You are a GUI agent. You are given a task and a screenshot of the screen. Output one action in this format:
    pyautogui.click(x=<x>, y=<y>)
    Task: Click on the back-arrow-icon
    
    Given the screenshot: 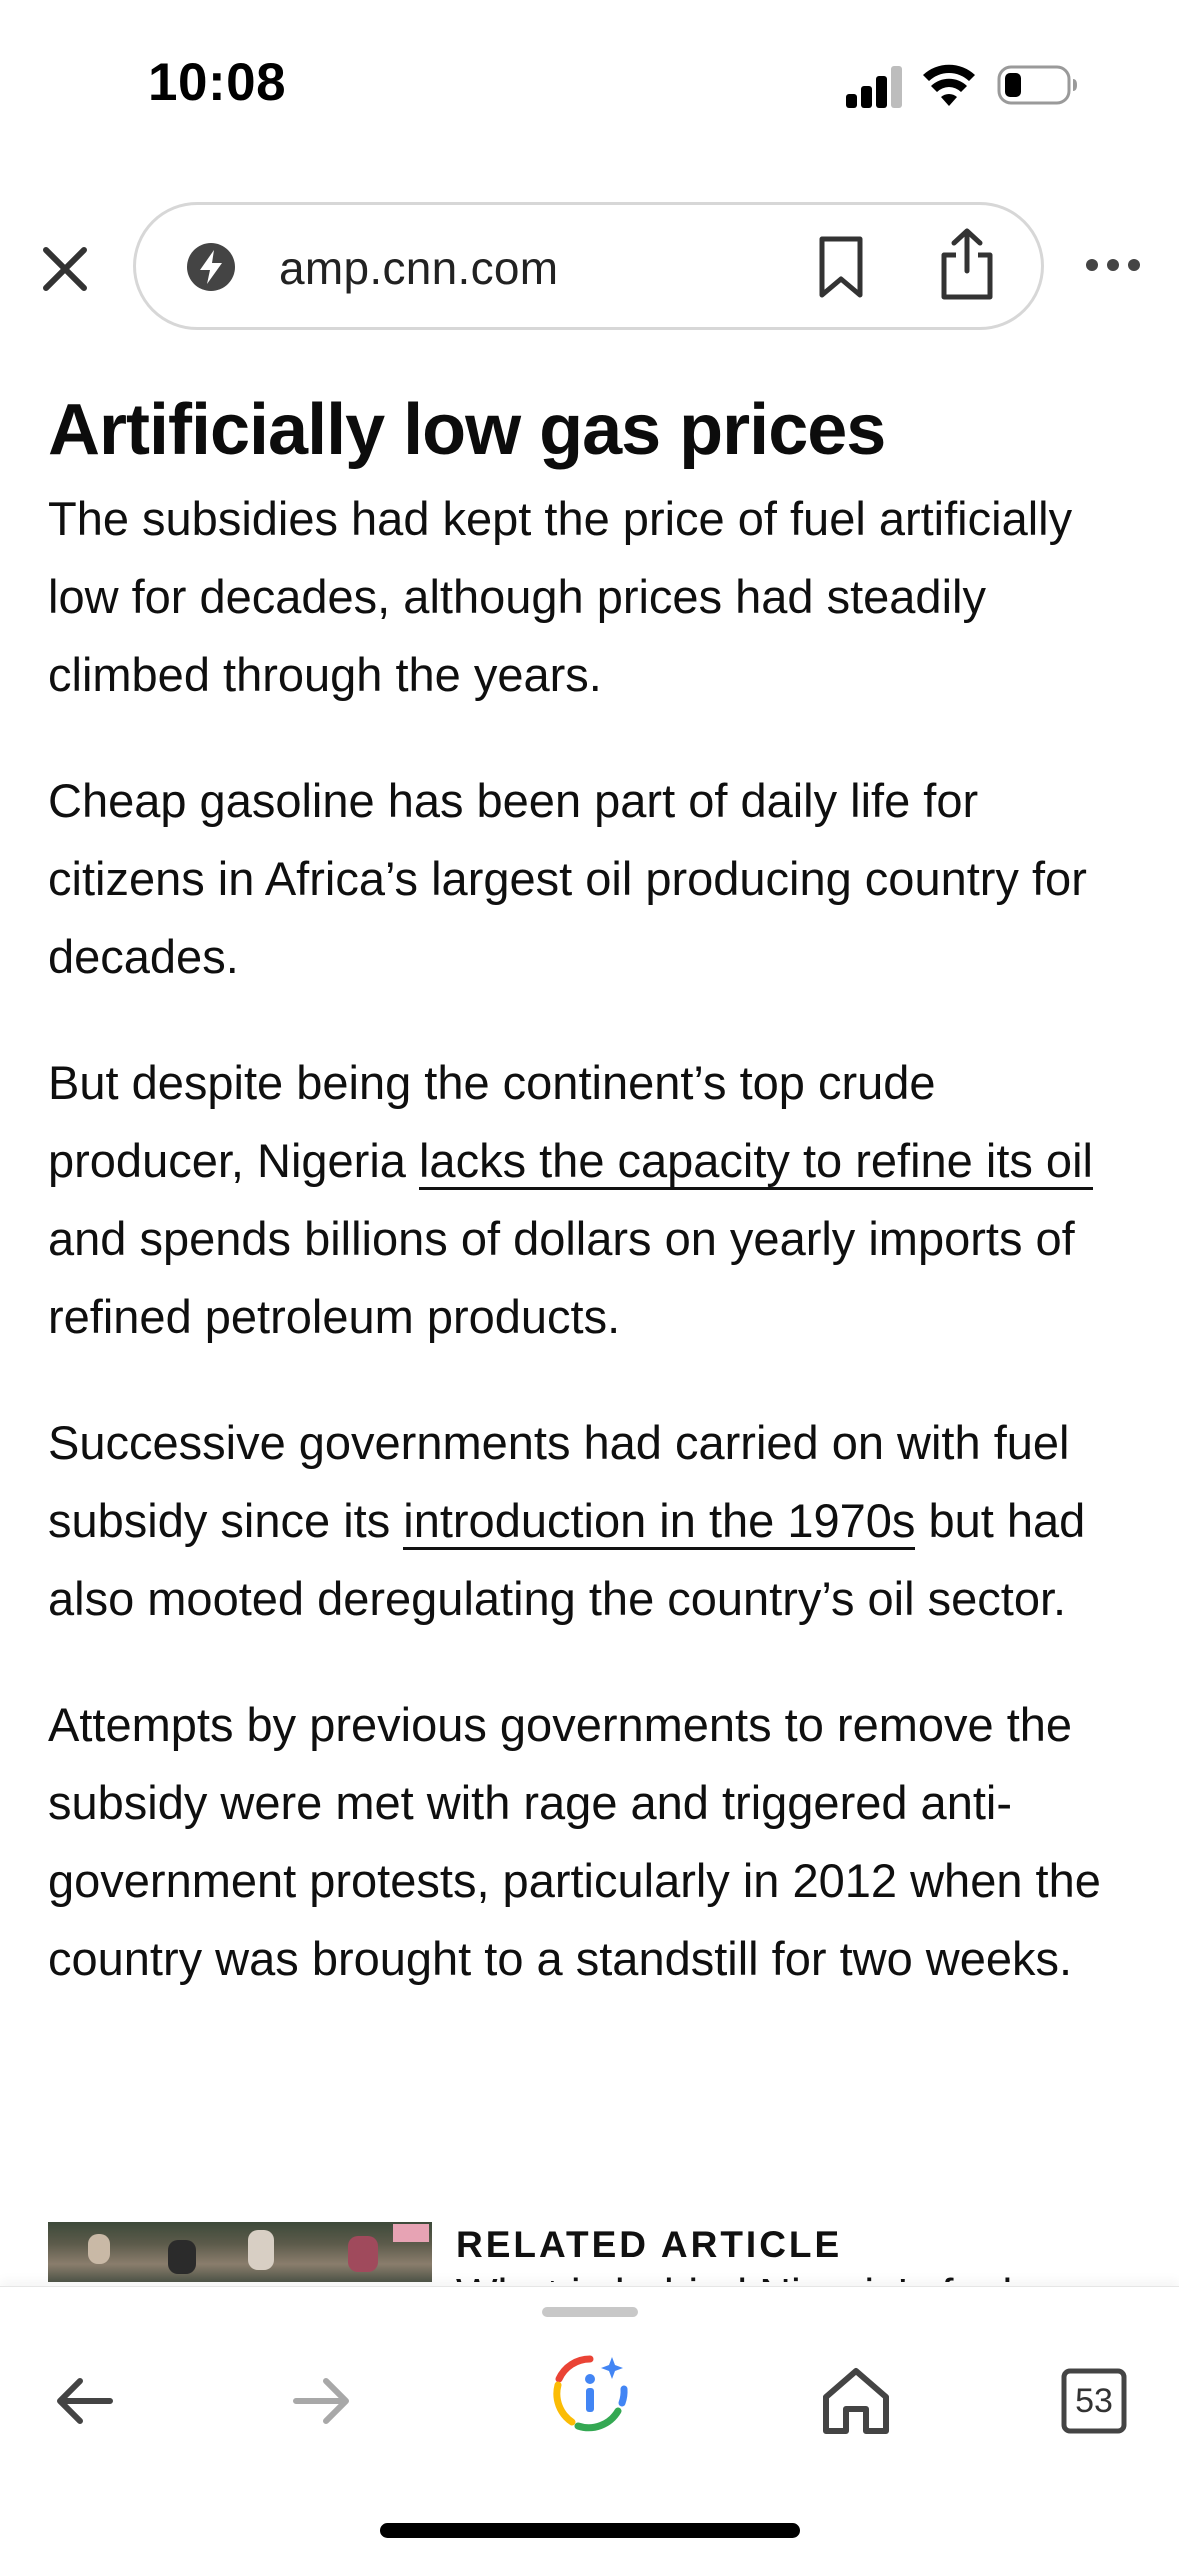 What is the action you would take?
    pyautogui.click(x=84, y=2401)
    